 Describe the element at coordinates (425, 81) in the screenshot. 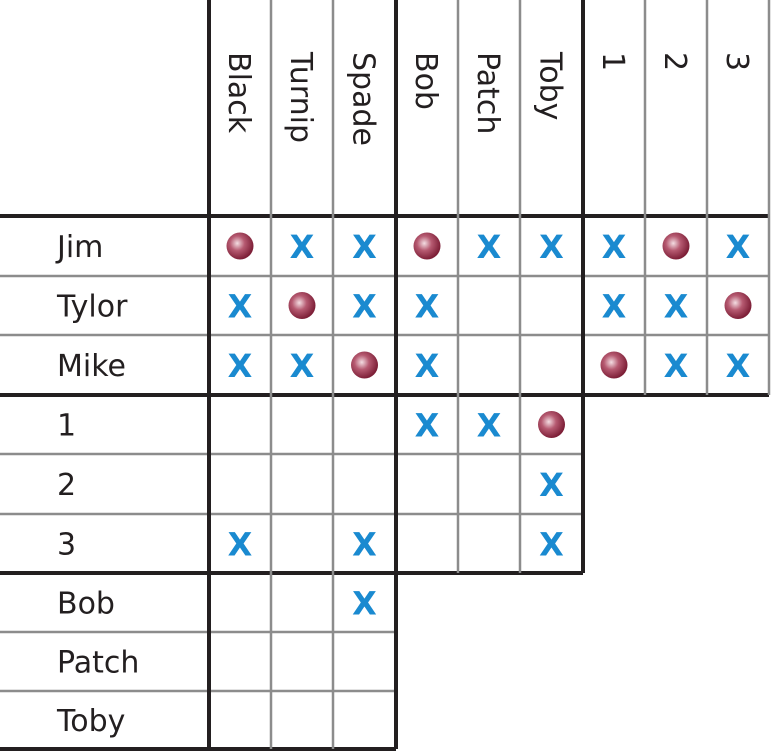

I see `column-header: Bob` at that location.